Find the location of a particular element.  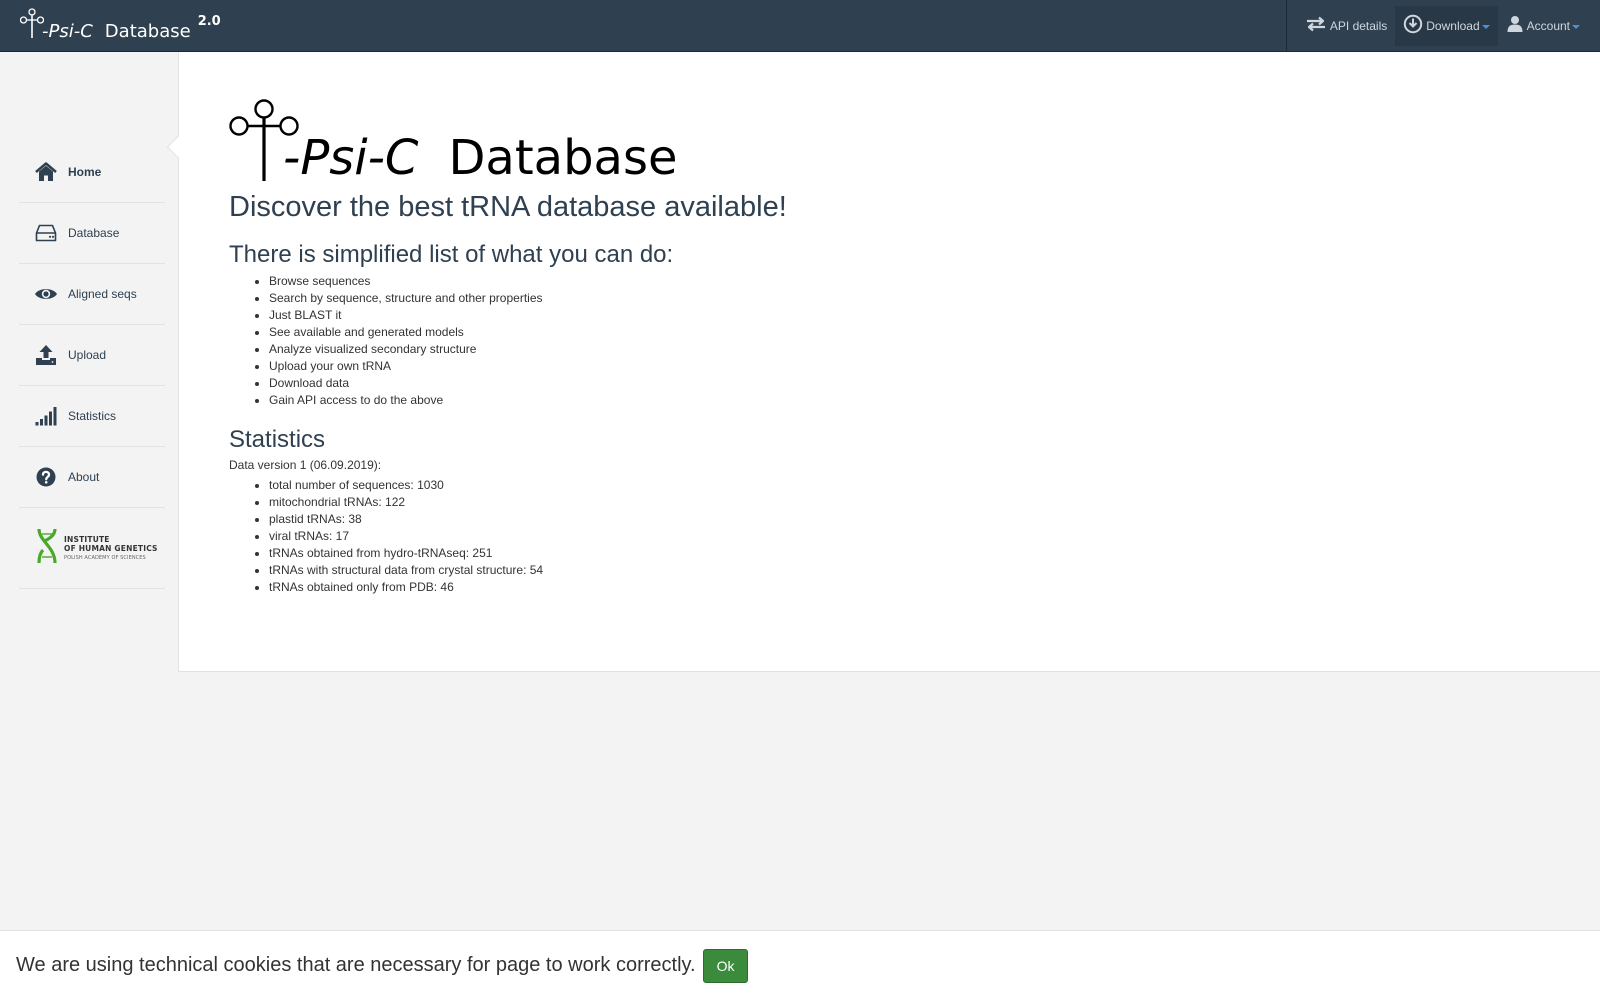

list-item: See available and generated models is located at coordinates (899, 332).